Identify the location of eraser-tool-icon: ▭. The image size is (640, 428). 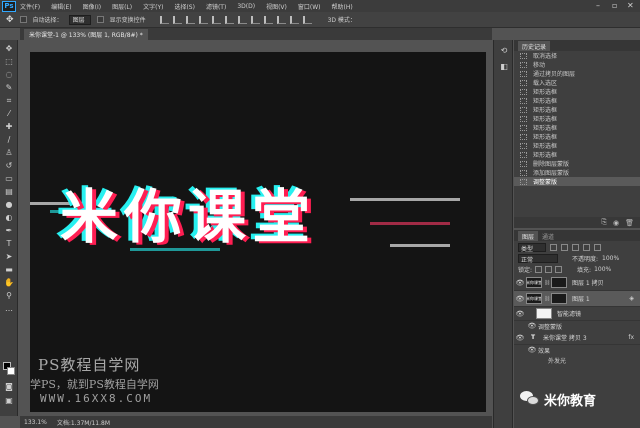
(9, 179).